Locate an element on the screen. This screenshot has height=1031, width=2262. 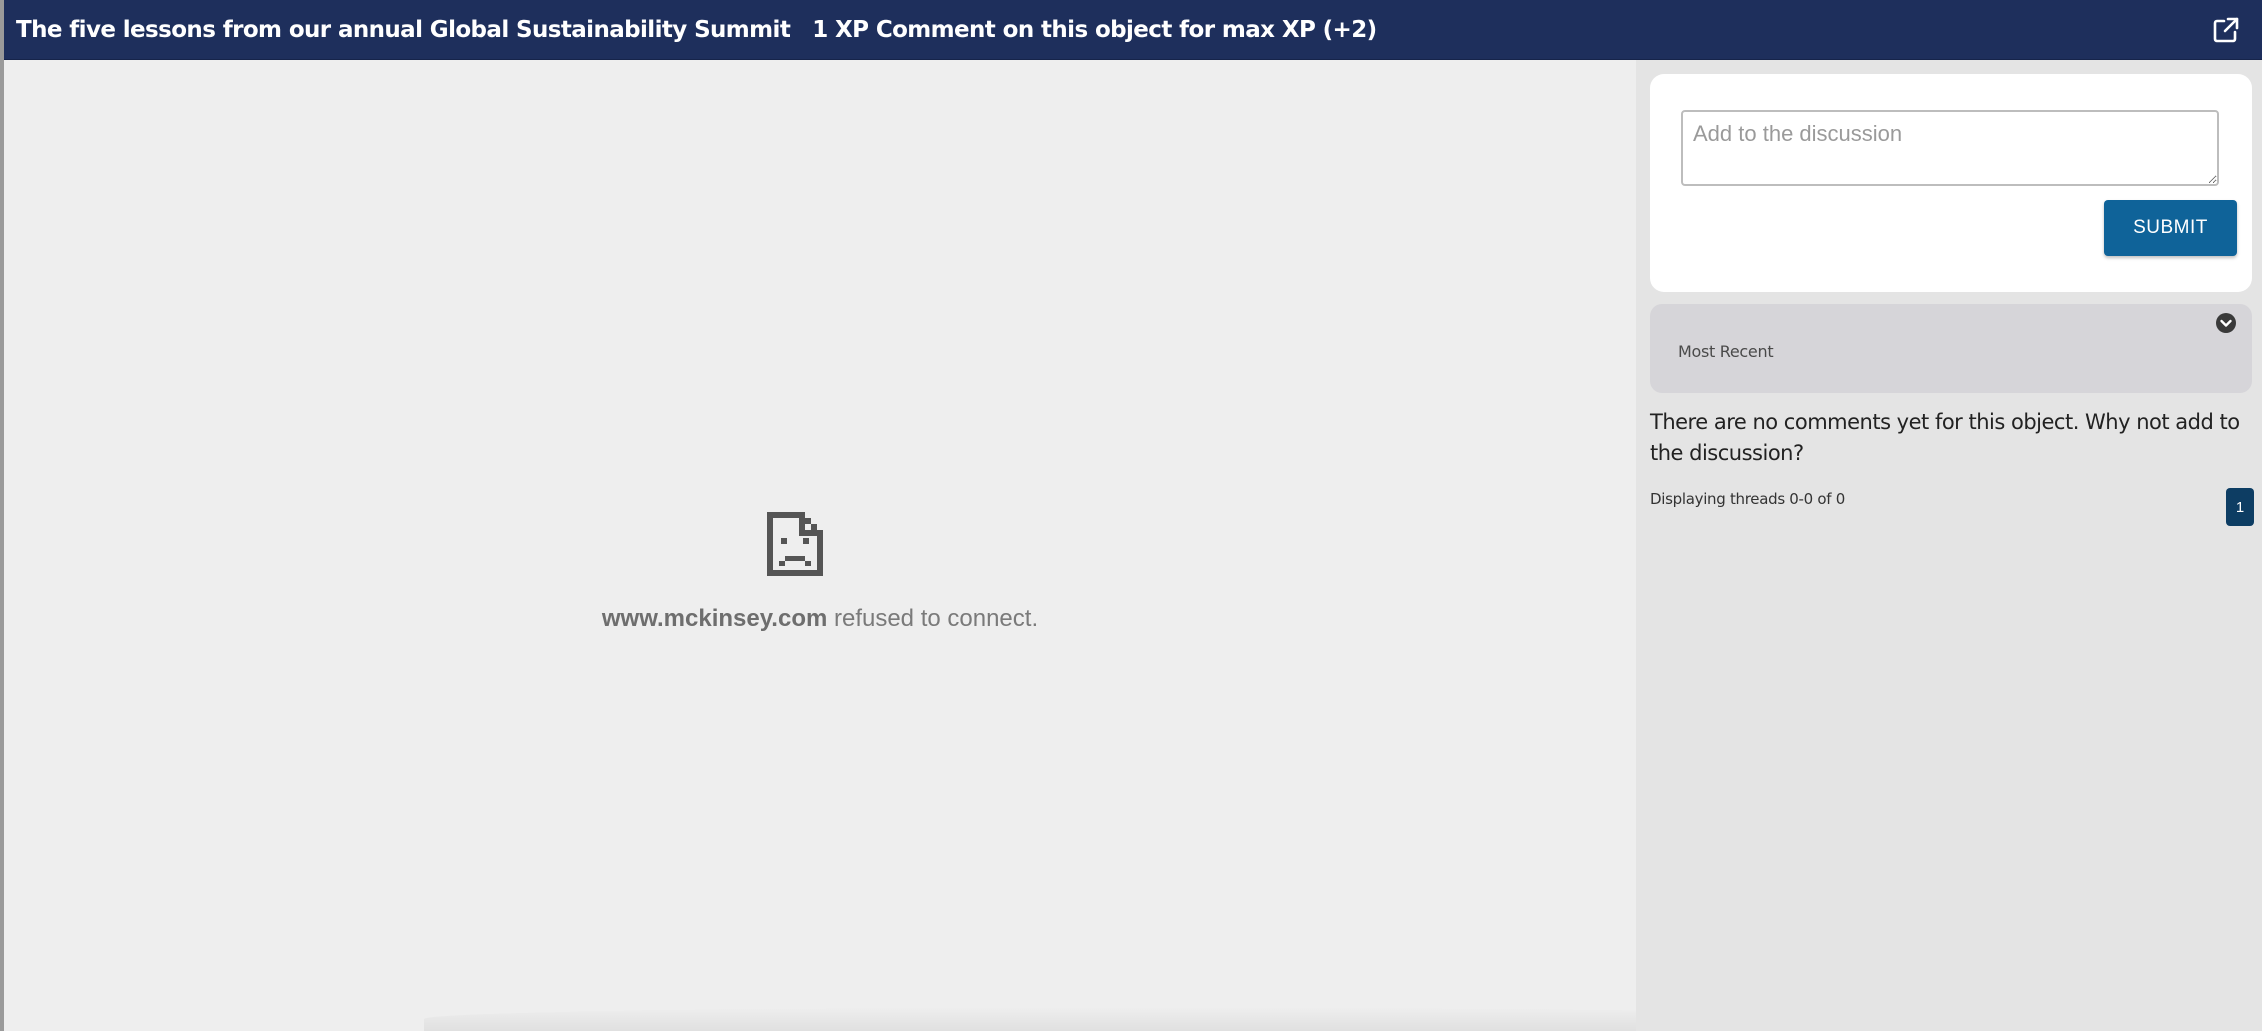
bottom-shadow is located at coordinates (1134, 1019).